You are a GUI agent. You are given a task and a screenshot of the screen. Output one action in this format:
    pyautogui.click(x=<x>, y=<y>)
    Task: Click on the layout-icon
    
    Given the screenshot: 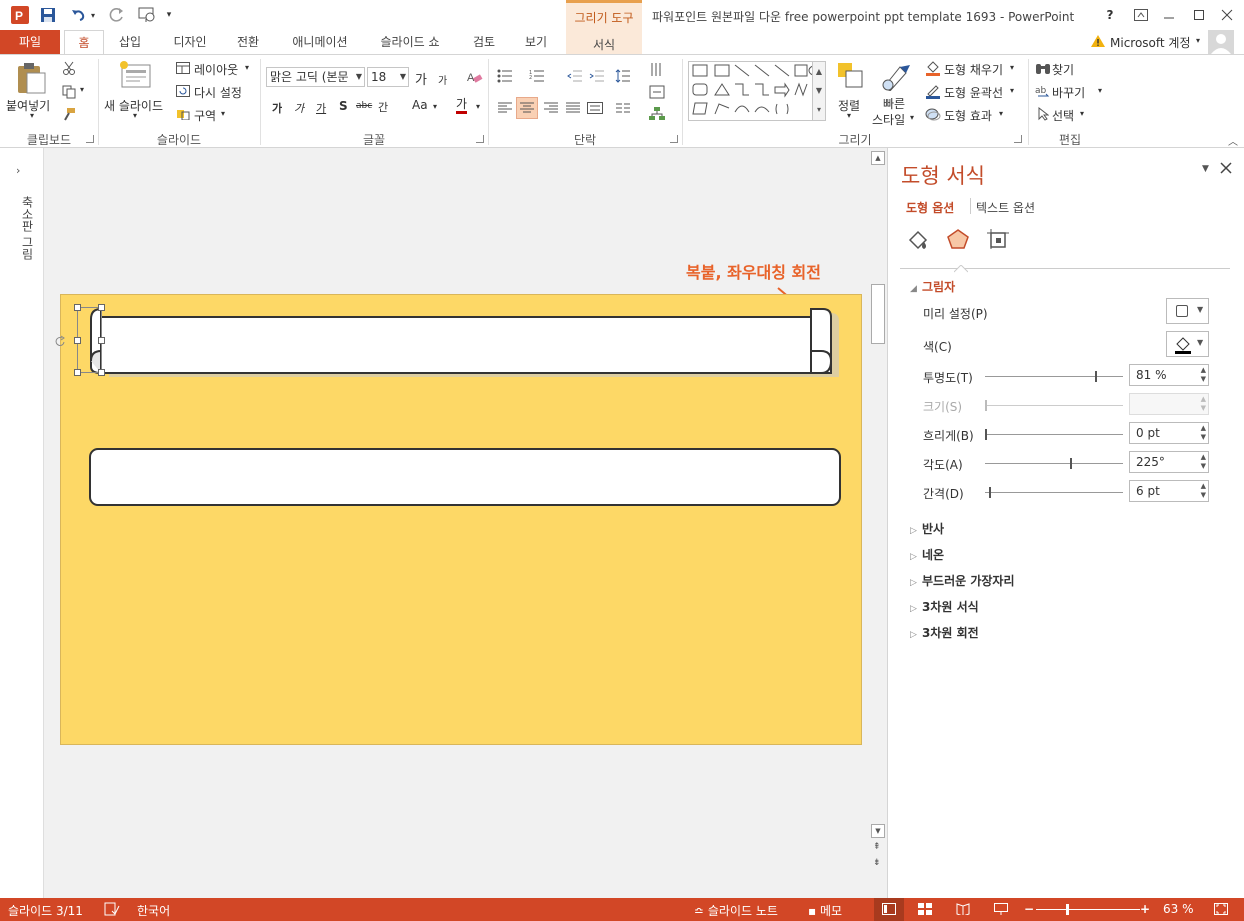 What is the action you would take?
    pyautogui.click(x=183, y=68)
    